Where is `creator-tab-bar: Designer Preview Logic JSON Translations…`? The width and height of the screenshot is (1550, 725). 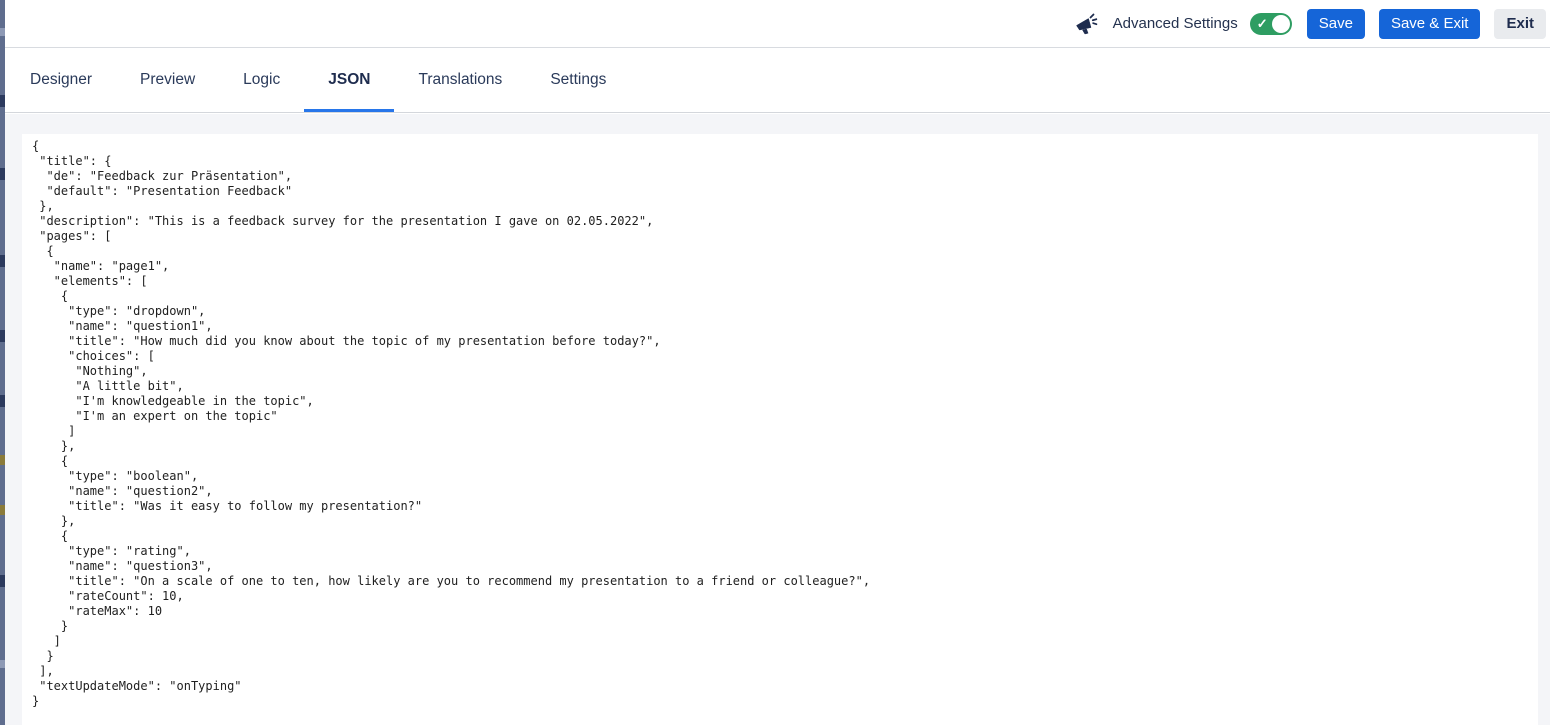
creator-tab-bar: Designer Preview Logic JSON Translations… is located at coordinates (777, 80).